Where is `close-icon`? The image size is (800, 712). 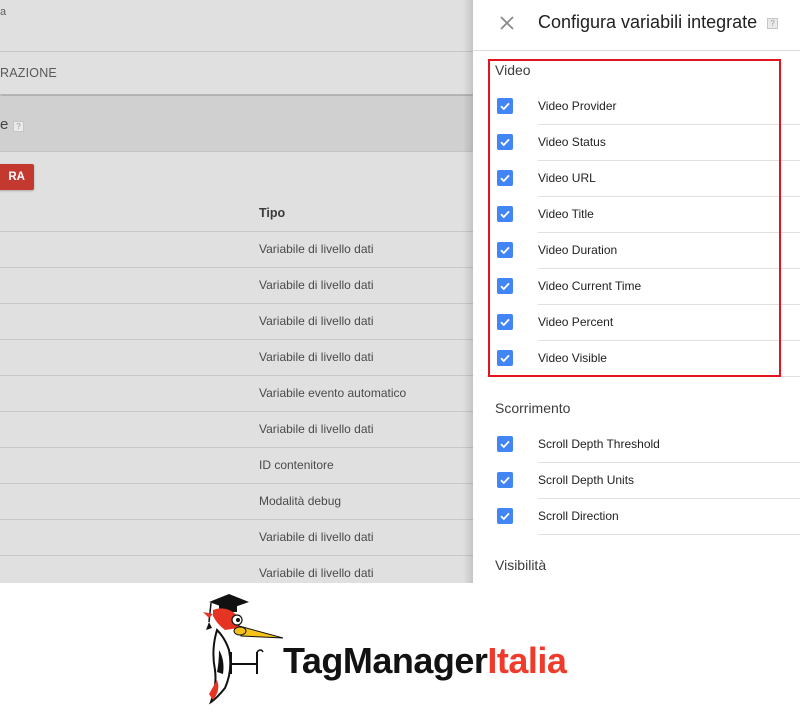
close-icon is located at coordinates (507, 23).